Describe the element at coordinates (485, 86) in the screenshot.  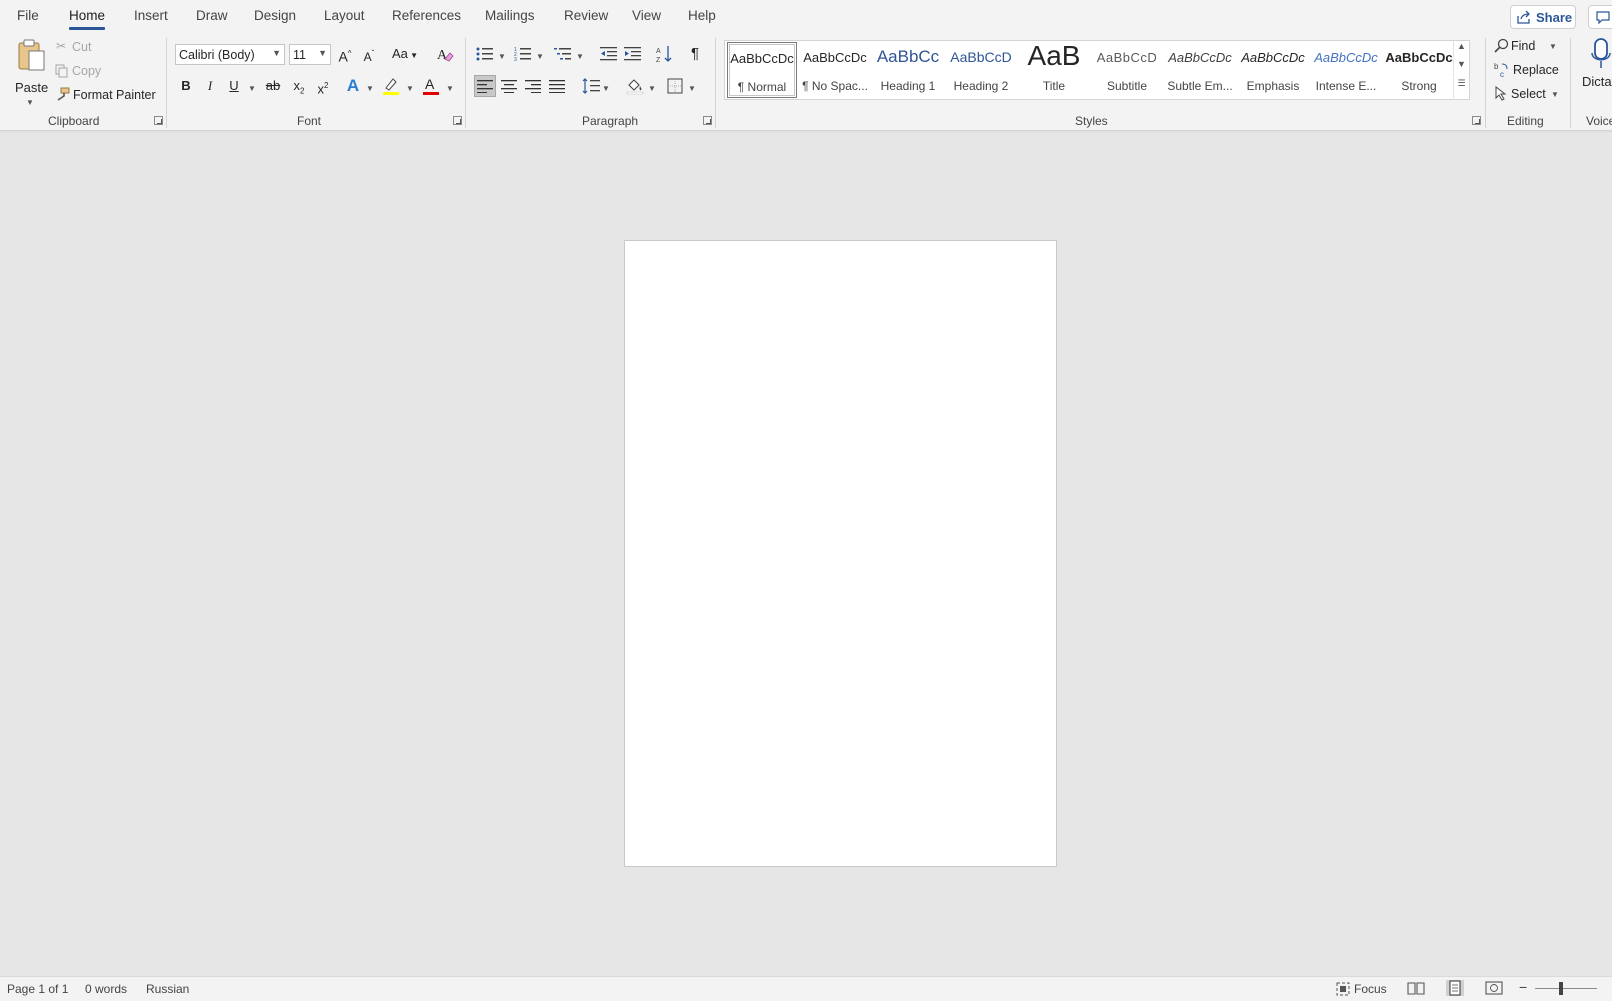
I see `align-left-button` at that location.